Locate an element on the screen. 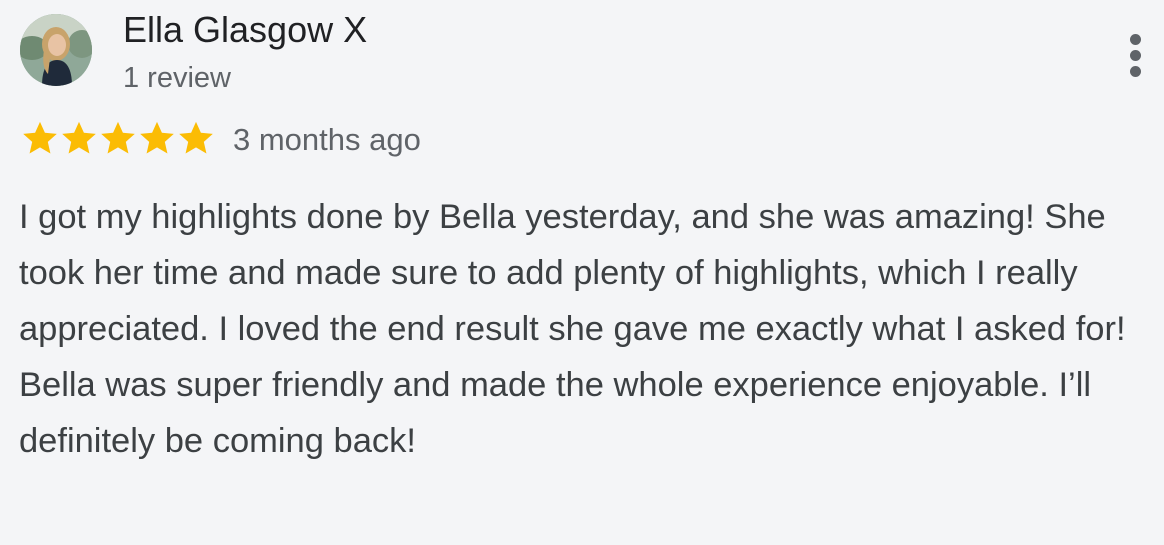 This screenshot has height=545, width=1164. avatar-image is located at coordinates (56, 50).